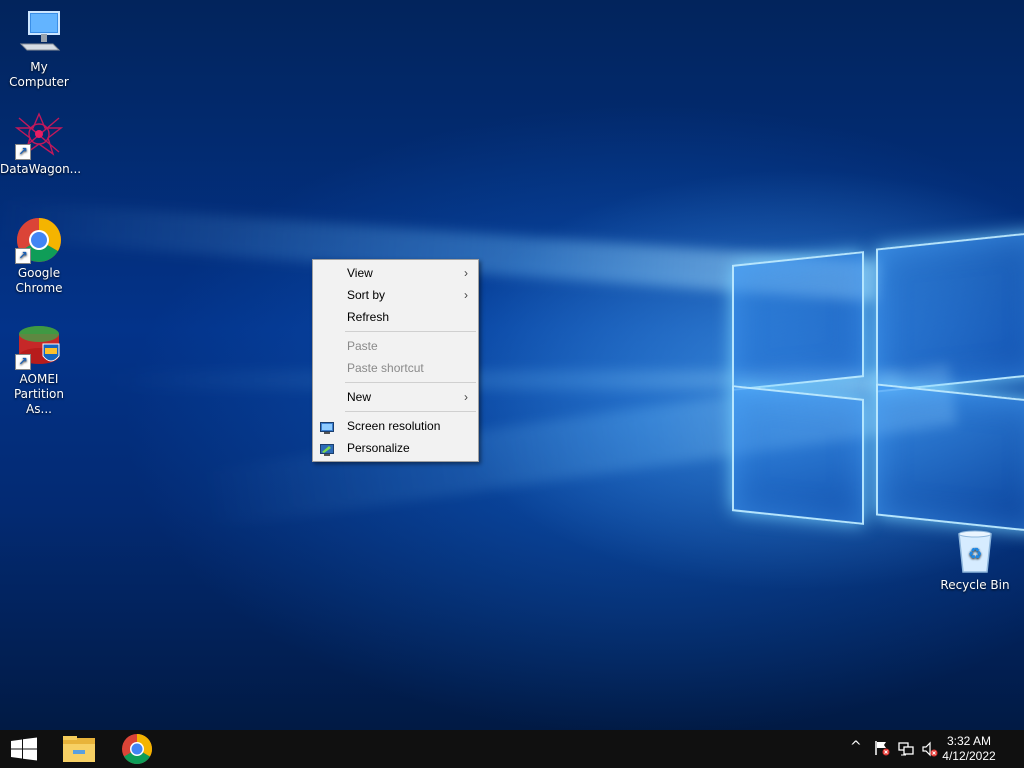 Image resolution: width=1024 pixels, height=772 pixels. I want to click on chrome-icon, so click(137, 749).